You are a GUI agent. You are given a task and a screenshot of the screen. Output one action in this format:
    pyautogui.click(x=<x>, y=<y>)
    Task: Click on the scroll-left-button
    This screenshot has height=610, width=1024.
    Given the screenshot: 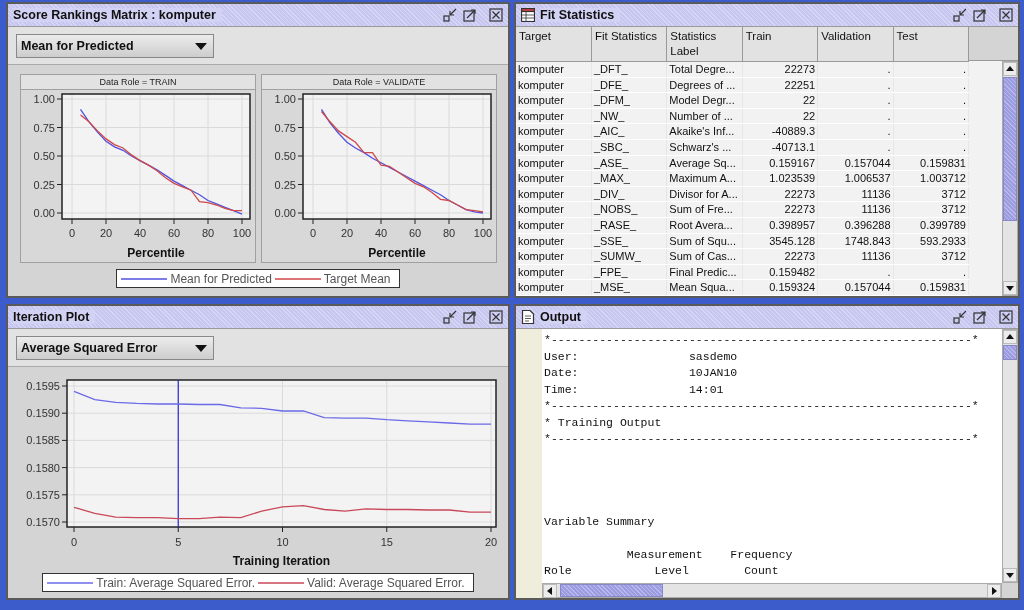 What is the action you would take?
    pyautogui.click(x=550, y=591)
    